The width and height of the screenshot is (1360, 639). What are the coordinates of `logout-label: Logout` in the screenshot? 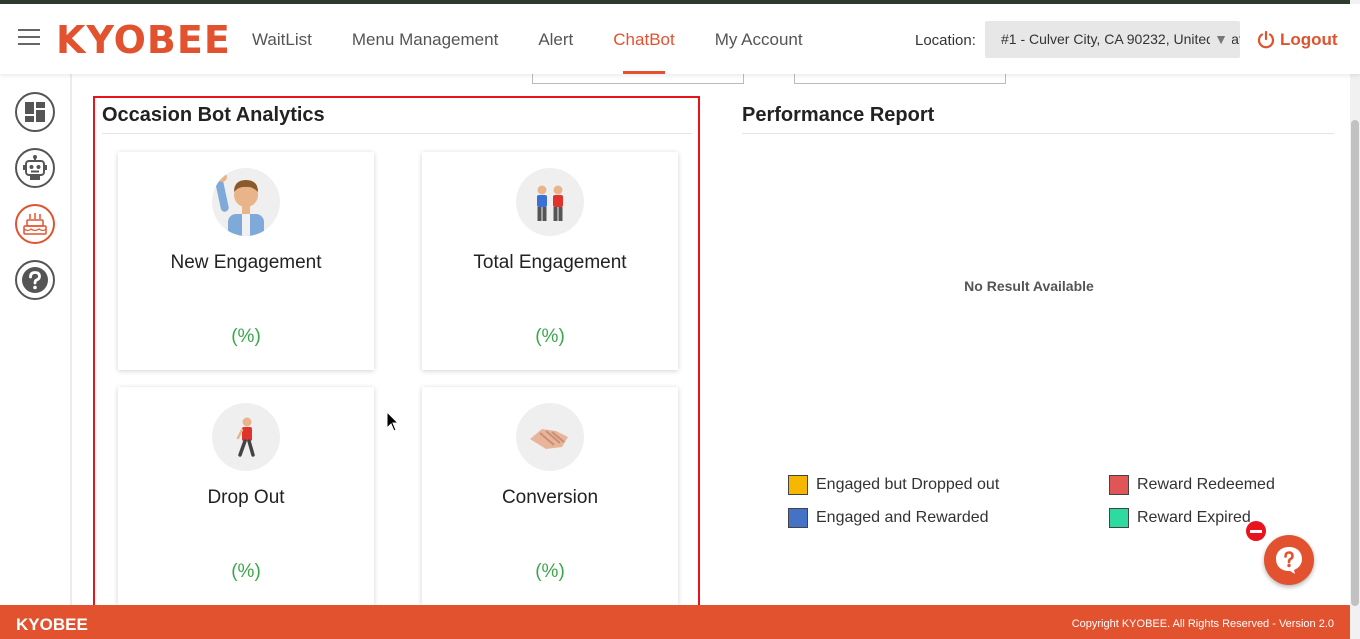 It's located at (1309, 39).